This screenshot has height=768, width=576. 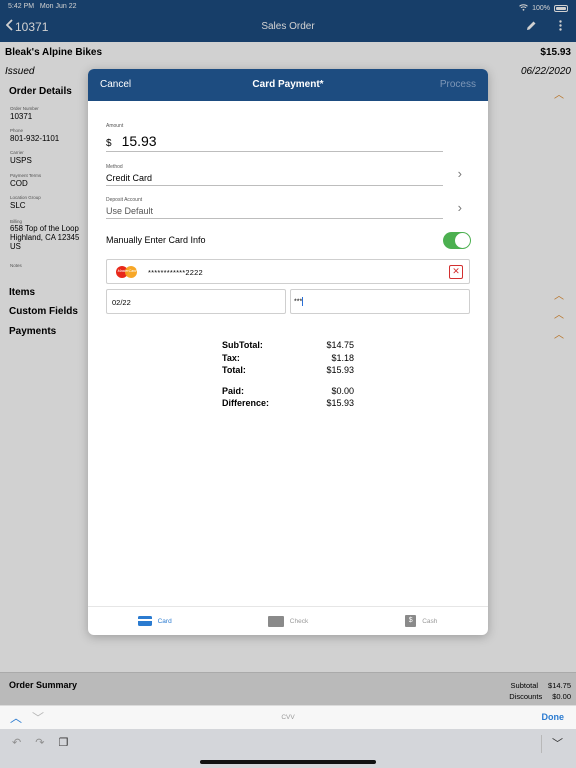 What do you see at coordinates (58, 6) in the screenshot?
I see `status-date: Mon Jun 22` at bounding box center [58, 6].